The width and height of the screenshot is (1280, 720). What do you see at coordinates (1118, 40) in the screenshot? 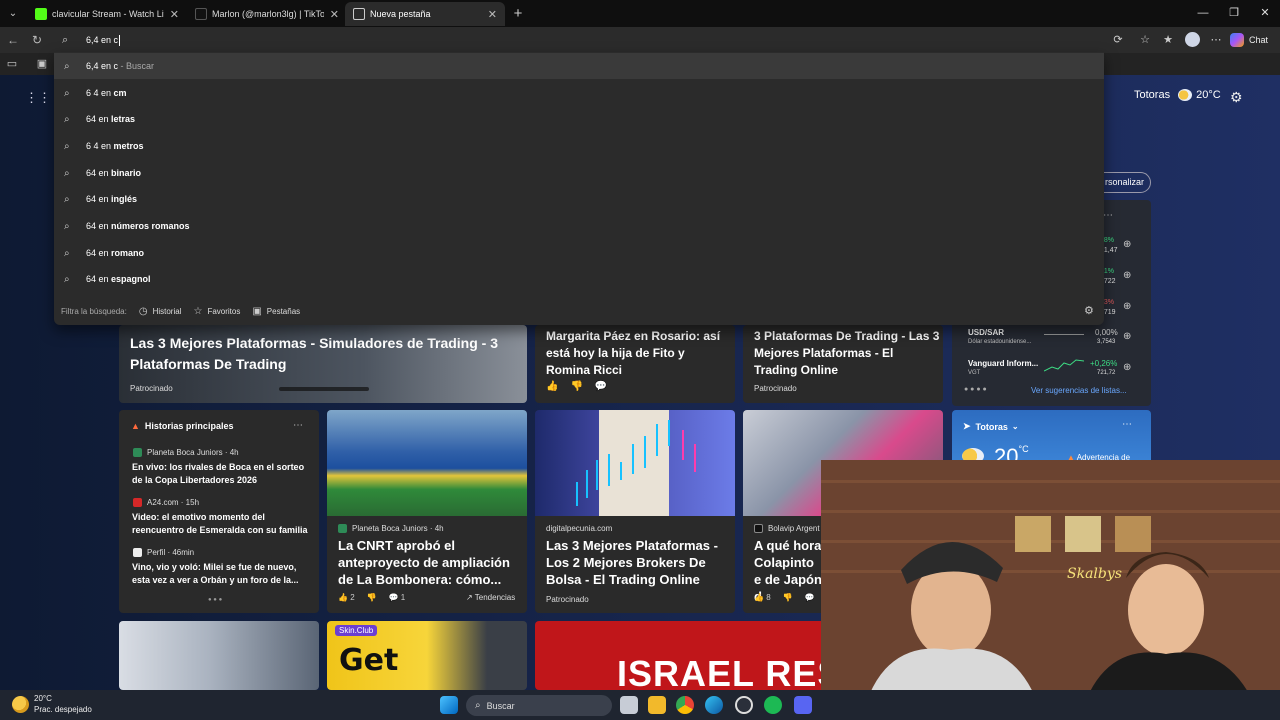
I see `extensions-icon: ⟳` at bounding box center [1118, 40].